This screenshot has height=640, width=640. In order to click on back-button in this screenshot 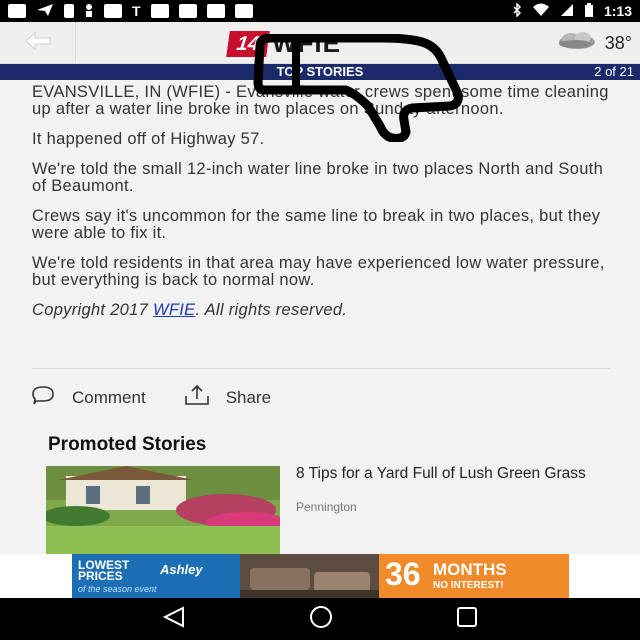, I will do `click(38, 43)`.